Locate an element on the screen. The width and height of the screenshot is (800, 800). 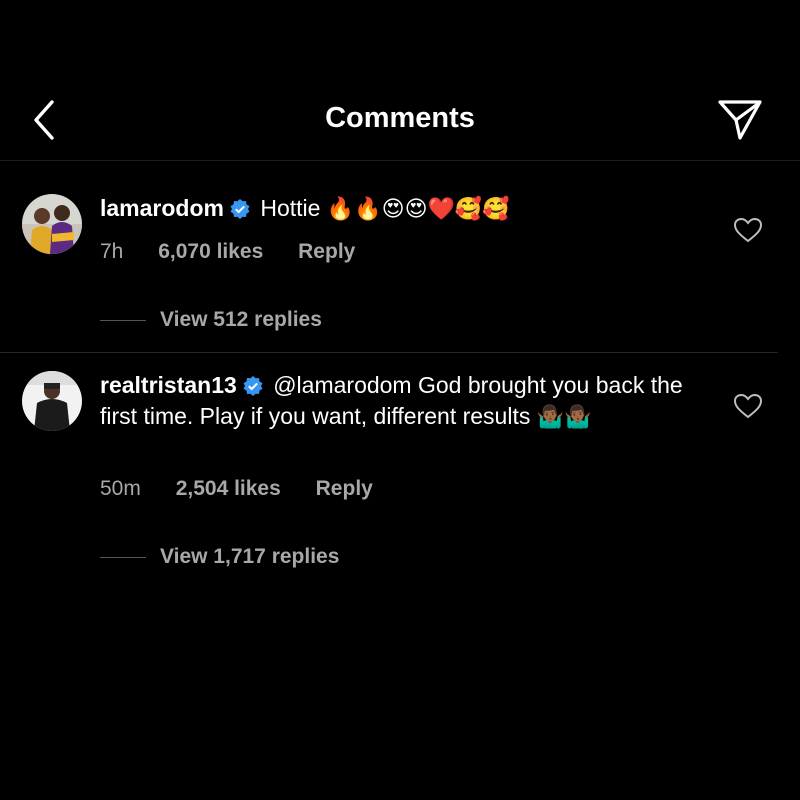
likes-count: 6,070 likes is located at coordinates (210, 251).